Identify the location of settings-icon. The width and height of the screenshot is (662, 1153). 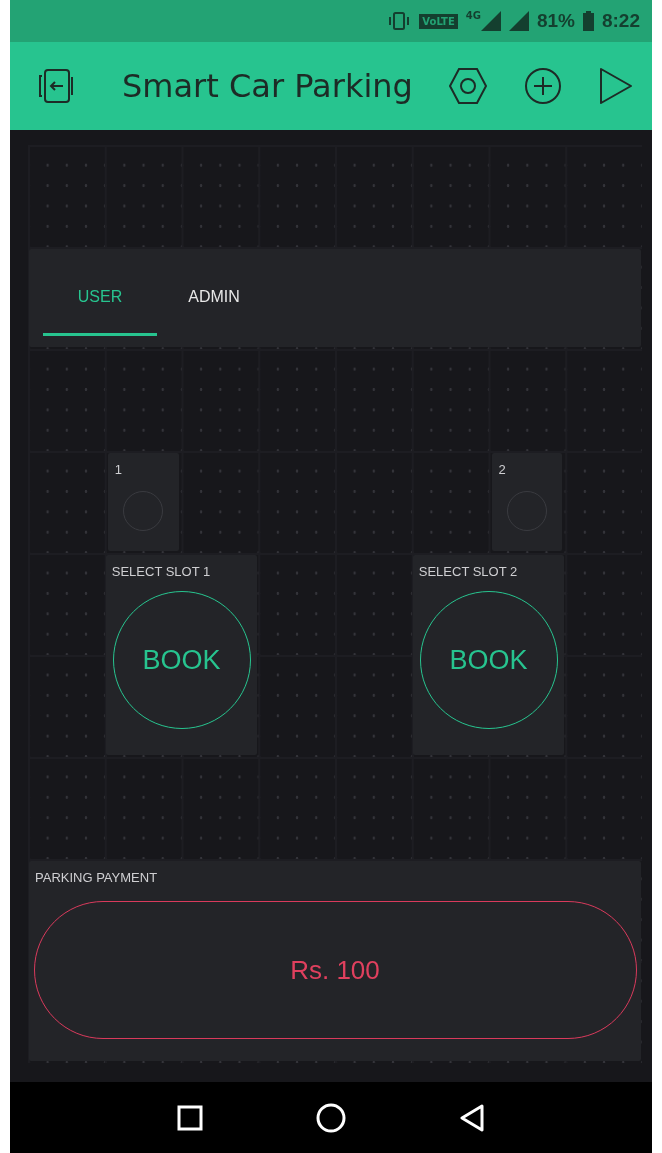
(468, 86).